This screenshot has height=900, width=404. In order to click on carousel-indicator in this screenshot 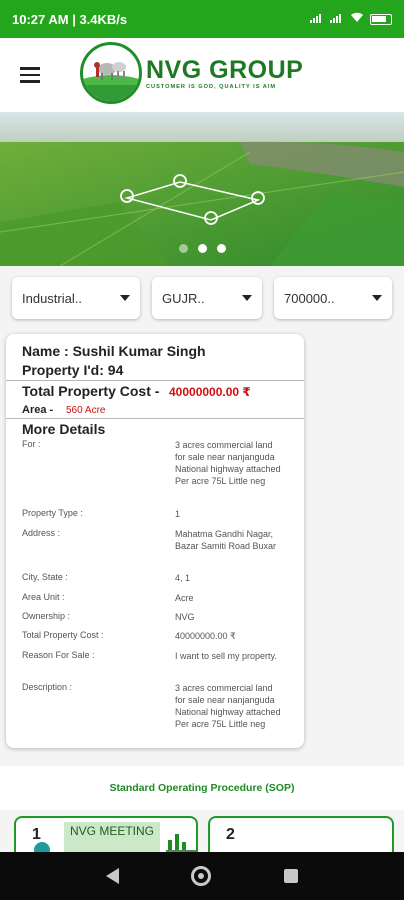, I will do `click(202, 248)`.